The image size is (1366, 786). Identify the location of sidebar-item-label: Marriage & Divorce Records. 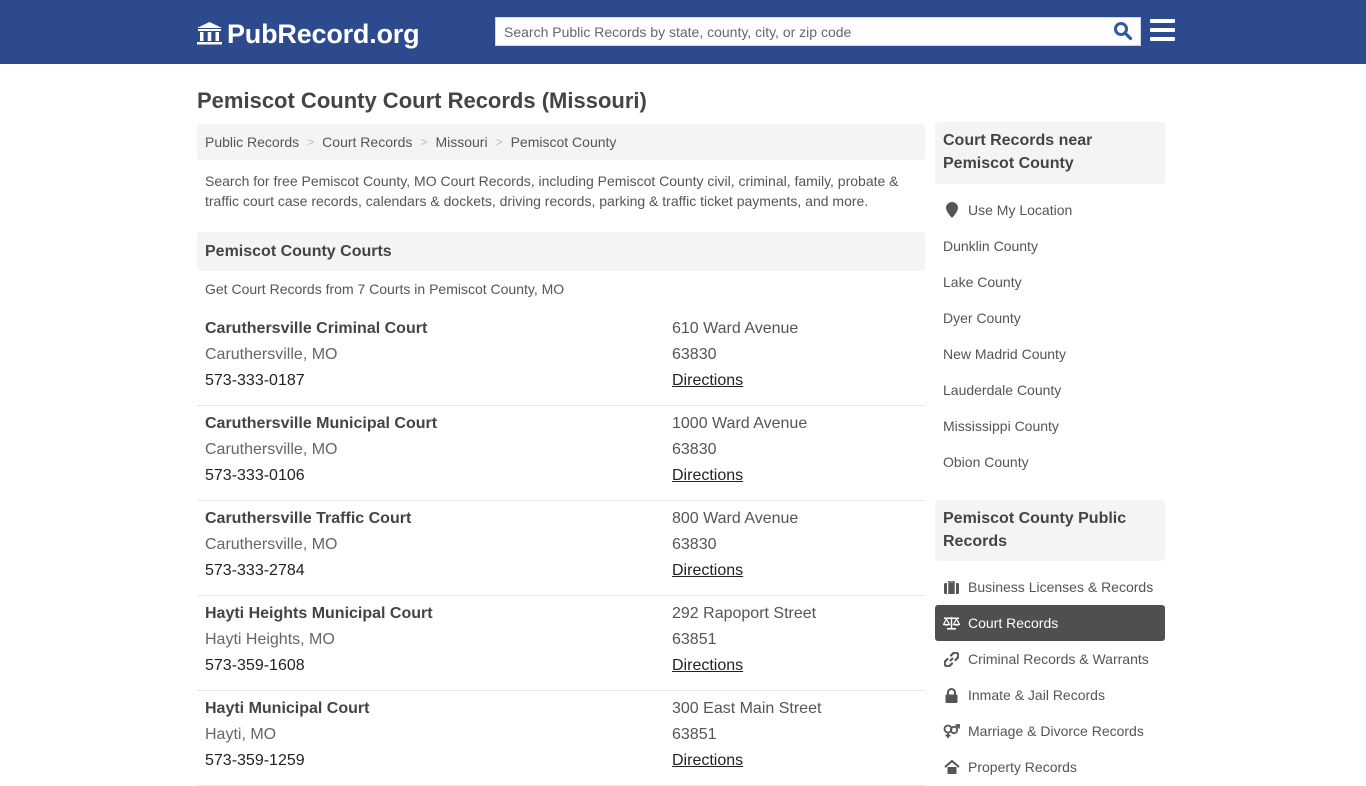
(1056, 731).